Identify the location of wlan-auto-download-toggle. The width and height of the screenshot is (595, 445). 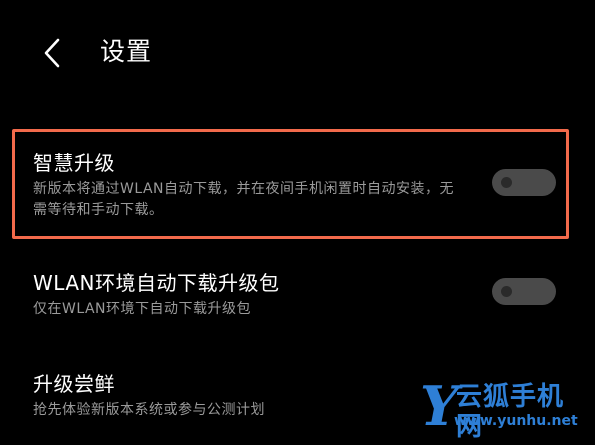
(524, 291).